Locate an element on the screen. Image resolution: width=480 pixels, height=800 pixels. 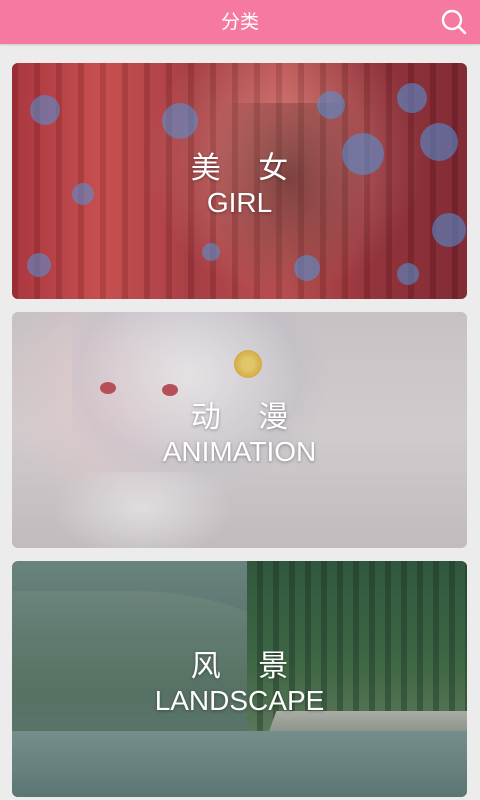
page-title: 分类 is located at coordinates (239, 22).